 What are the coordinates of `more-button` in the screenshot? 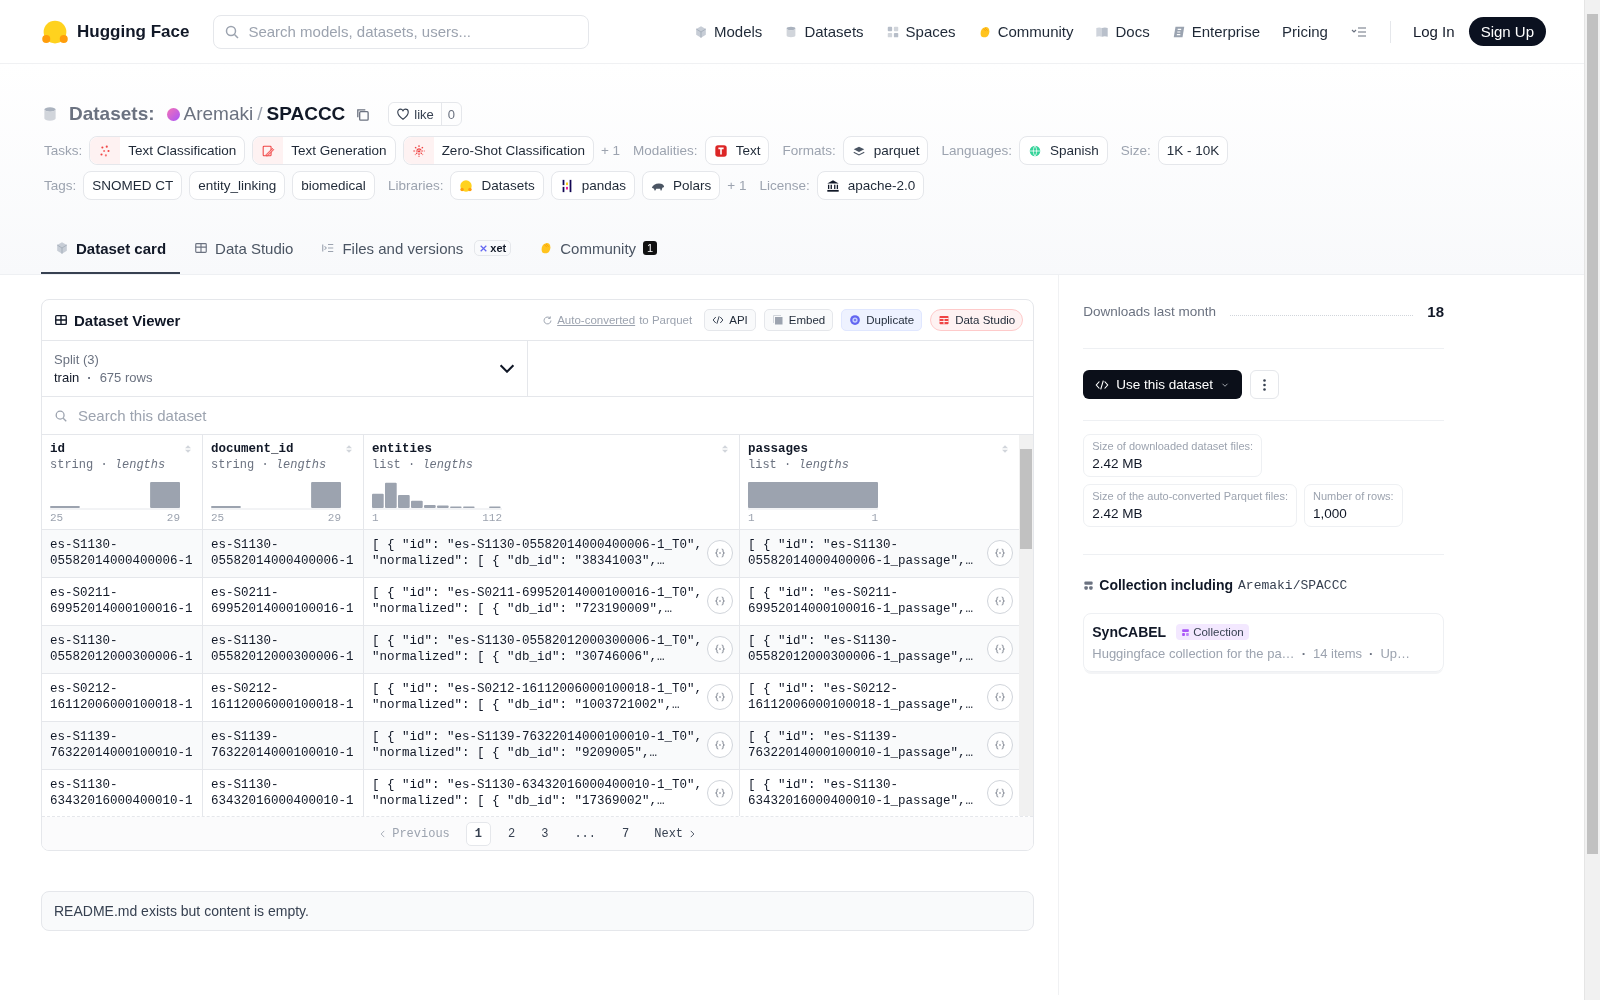 It's located at (1265, 384).